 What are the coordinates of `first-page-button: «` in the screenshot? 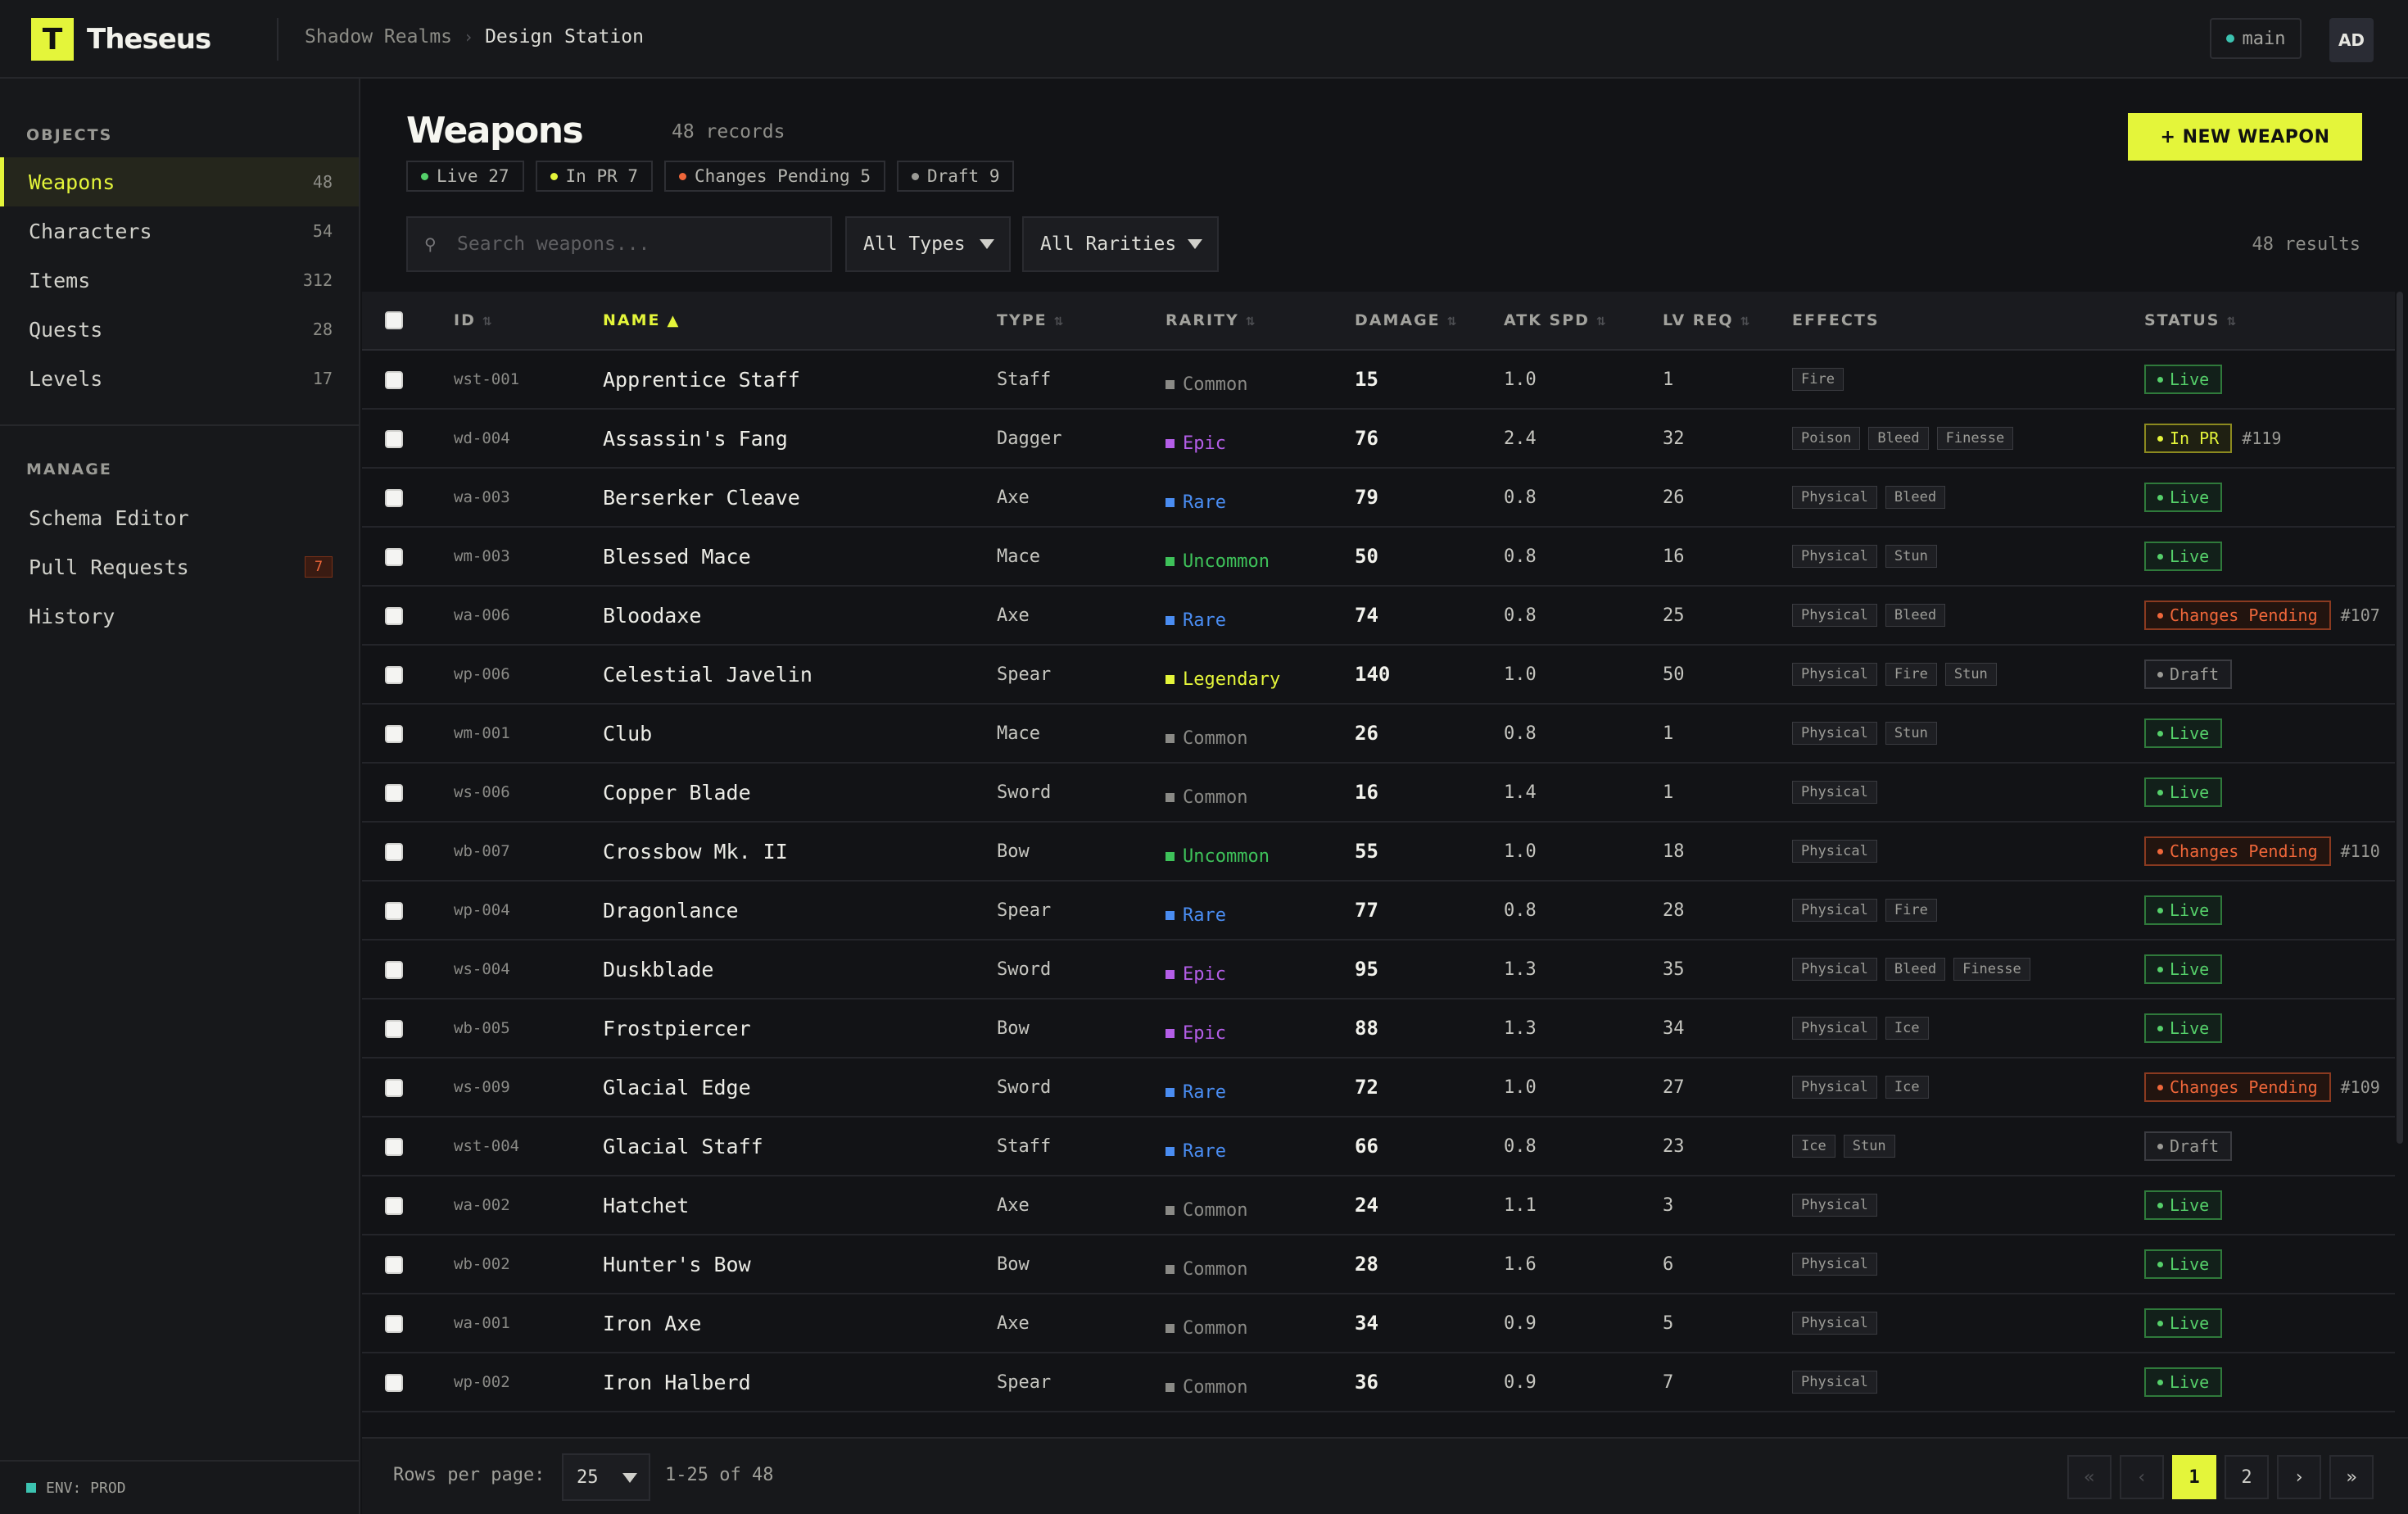 It's located at (2089, 1477).